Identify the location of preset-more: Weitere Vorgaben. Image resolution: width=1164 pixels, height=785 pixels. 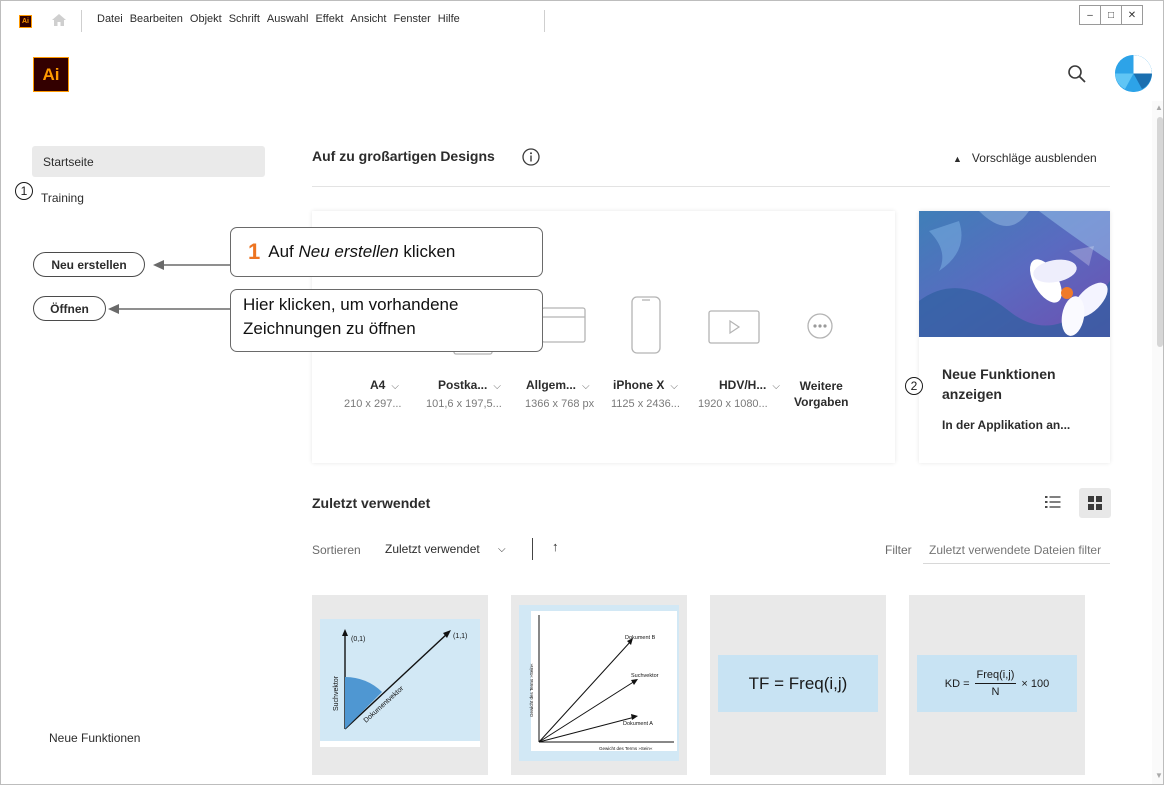
(821, 394).